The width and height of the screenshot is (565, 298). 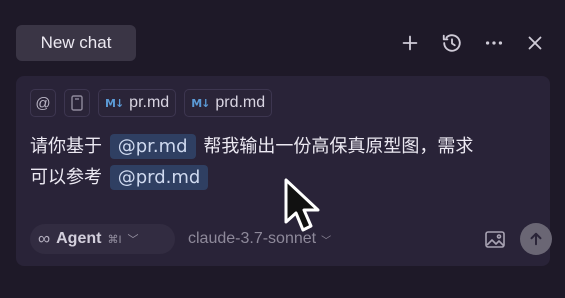 I want to click on infinity-icon: ∞, so click(x=44, y=238).